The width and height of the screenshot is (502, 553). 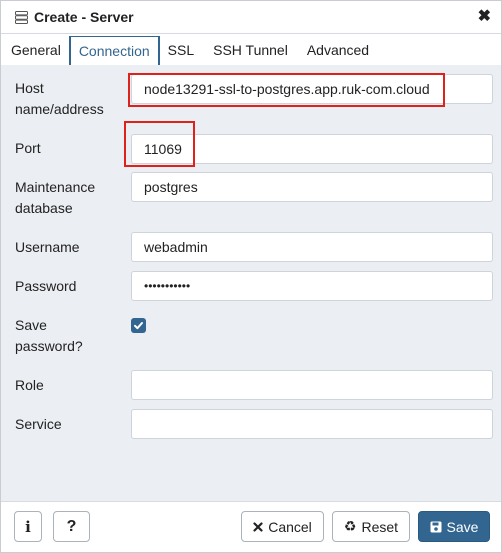 What do you see at coordinates (380, 526) in the screenshot?
I see `reset-label: Reset` at bounding box center [380, 526].